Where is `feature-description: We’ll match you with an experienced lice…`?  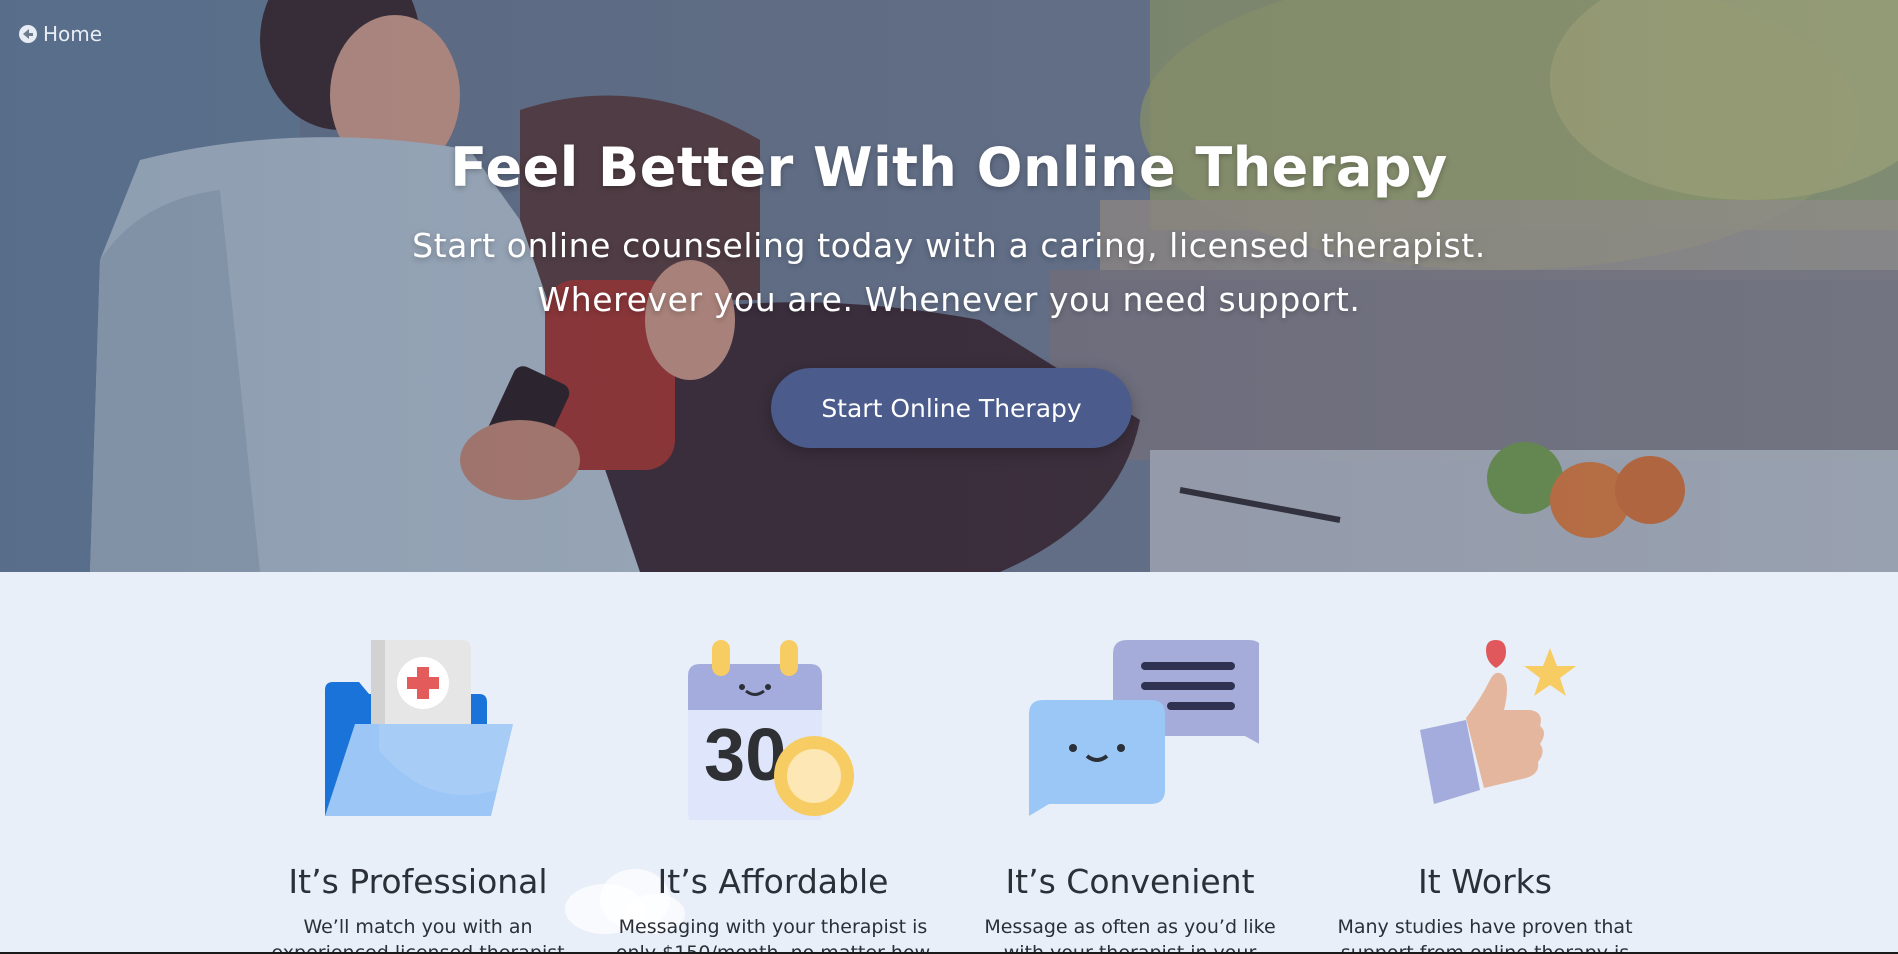 feature-description: We’ll match you with an experienced lice… is located at coordinates (418, 935).